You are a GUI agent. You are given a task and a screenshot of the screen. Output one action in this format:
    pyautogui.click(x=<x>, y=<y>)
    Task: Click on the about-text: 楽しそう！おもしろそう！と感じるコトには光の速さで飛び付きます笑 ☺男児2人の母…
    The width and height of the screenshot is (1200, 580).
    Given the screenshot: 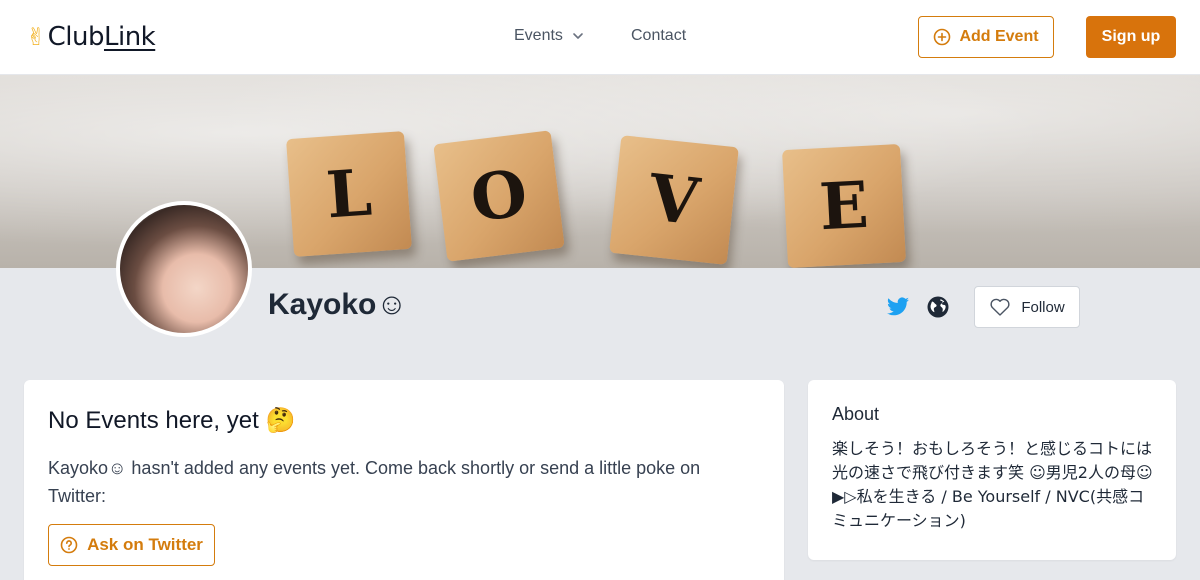 What is the action you would take?
    pyautogui.click(x=992, y=484)
    